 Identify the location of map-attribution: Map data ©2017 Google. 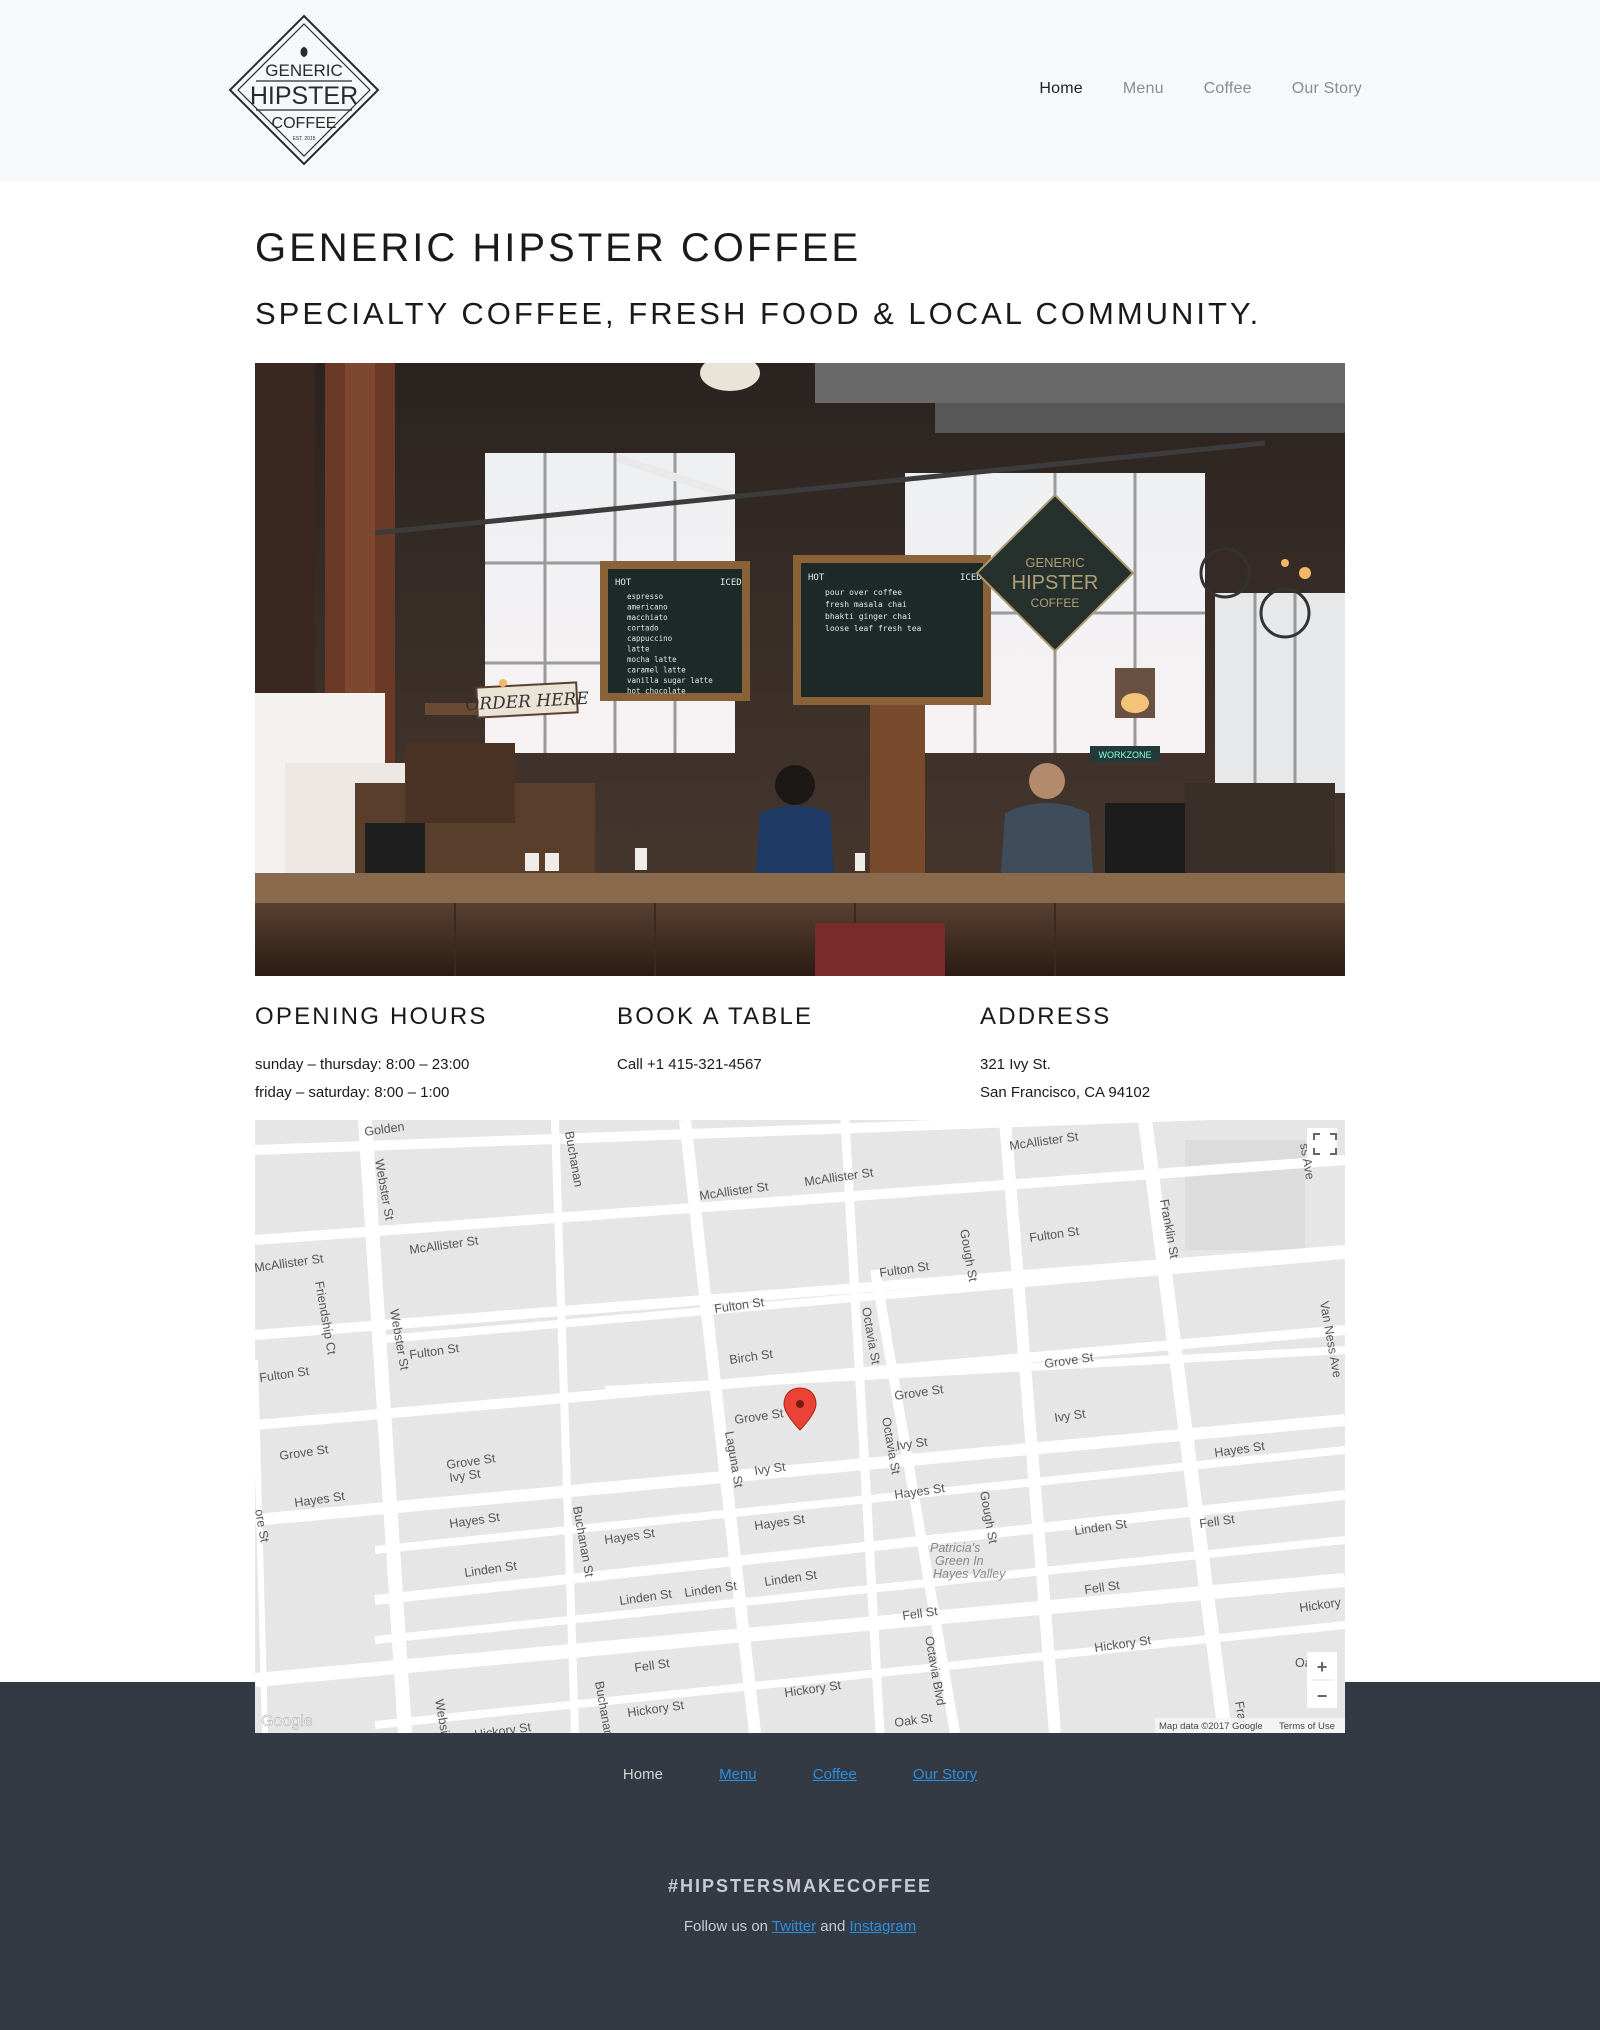
(1211, 1726).